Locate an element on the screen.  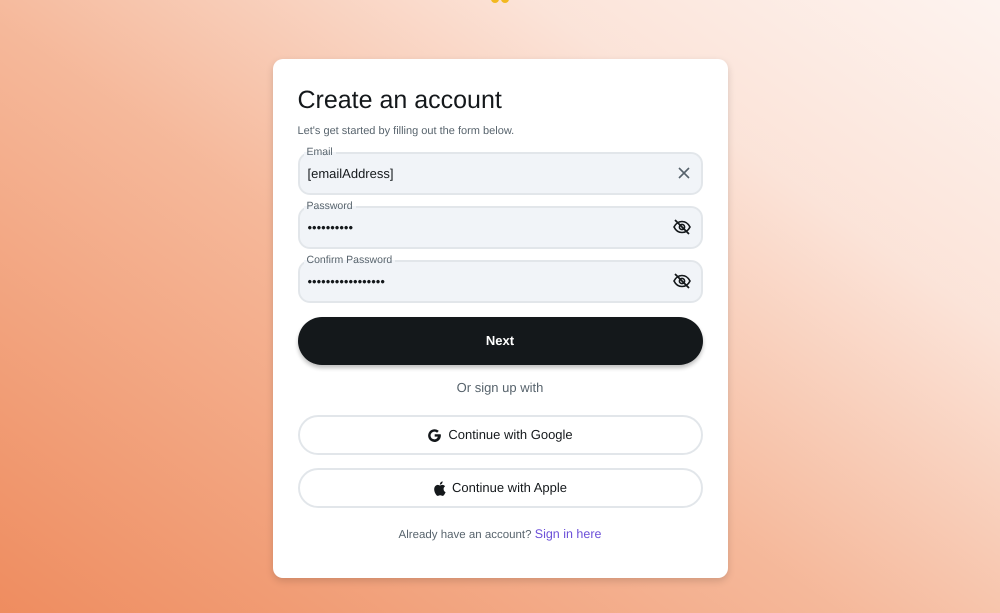
apple-icon is located at coordinates (439, 488).